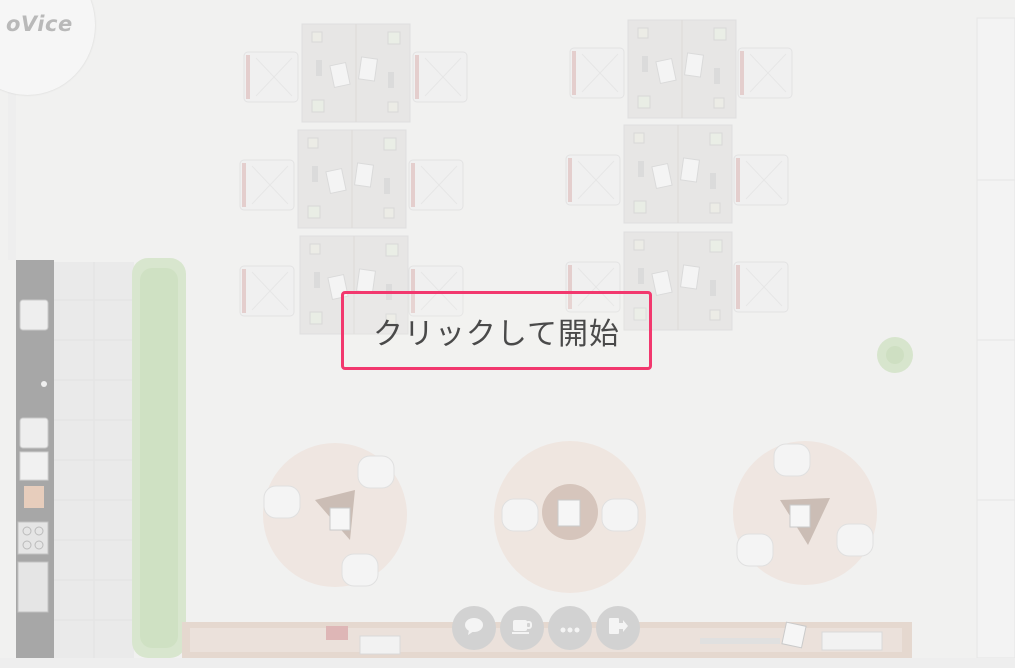 Image resolution: width=1015 pixels, height=668 pixels. I want to click on exit-button, so click(618, 628).